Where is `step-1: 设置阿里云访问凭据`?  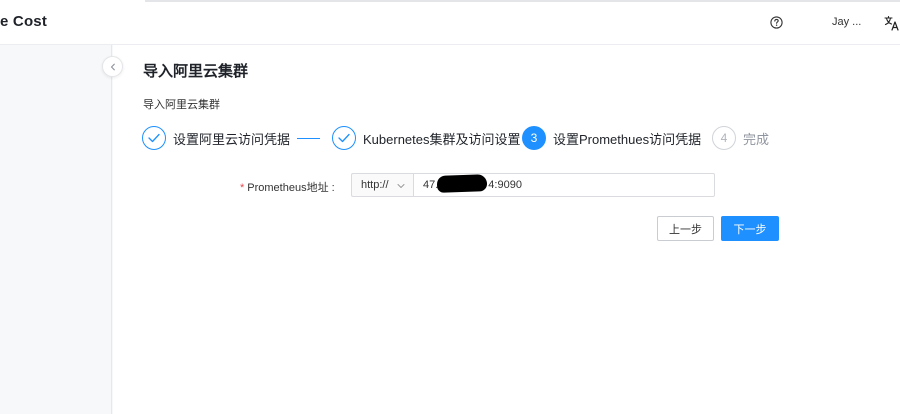
step-1: 设置阿里云访问凭据 is located at coordinates (216, 138).